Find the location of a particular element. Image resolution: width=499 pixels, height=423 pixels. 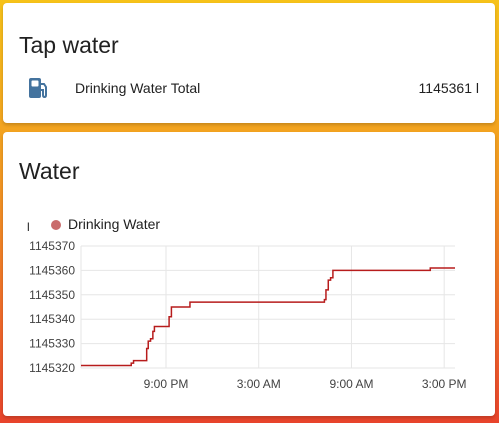

y-tick-label: 1145340 is located at coordinates (52, 319).